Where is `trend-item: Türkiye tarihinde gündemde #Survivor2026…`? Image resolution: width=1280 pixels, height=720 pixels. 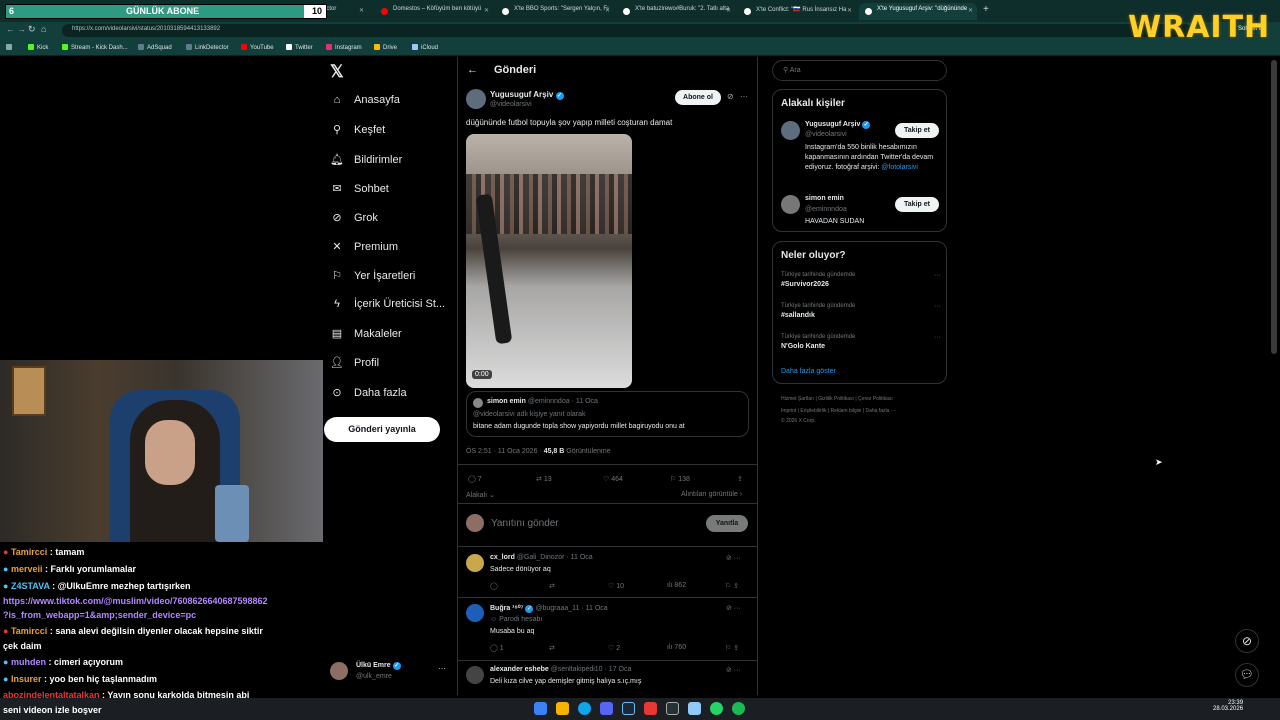
trend-item: Türkiye tarihinde gündemde #Survivor2026… is located at coordinates (861, 280).